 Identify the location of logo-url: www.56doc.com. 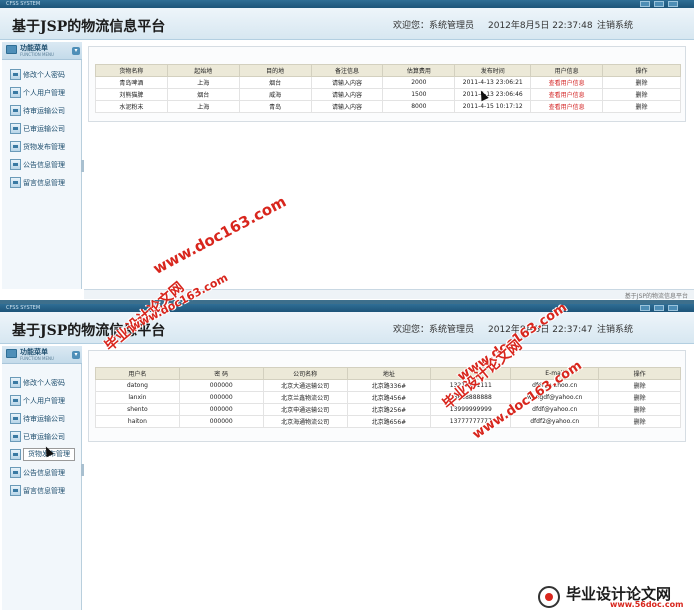
(647, 604).